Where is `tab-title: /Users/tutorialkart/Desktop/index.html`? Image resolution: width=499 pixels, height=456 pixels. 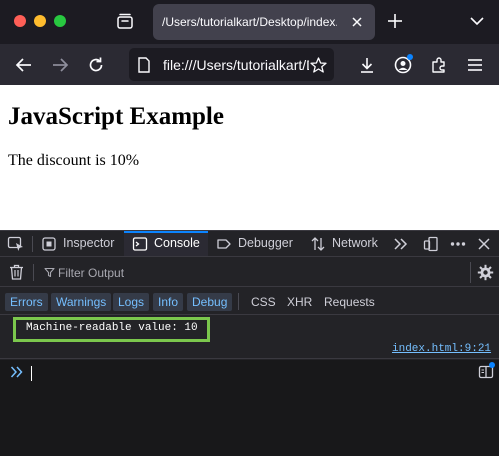 tab-title: /Users/tutorialkart/Desktop/index.html is located at coordinates (249, 22).